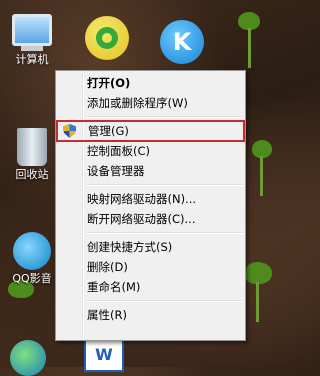  Describe the element at coordinates (150, 171) in the screenshot. I see `menu-item-device-manager: 设备管理器` at that location.